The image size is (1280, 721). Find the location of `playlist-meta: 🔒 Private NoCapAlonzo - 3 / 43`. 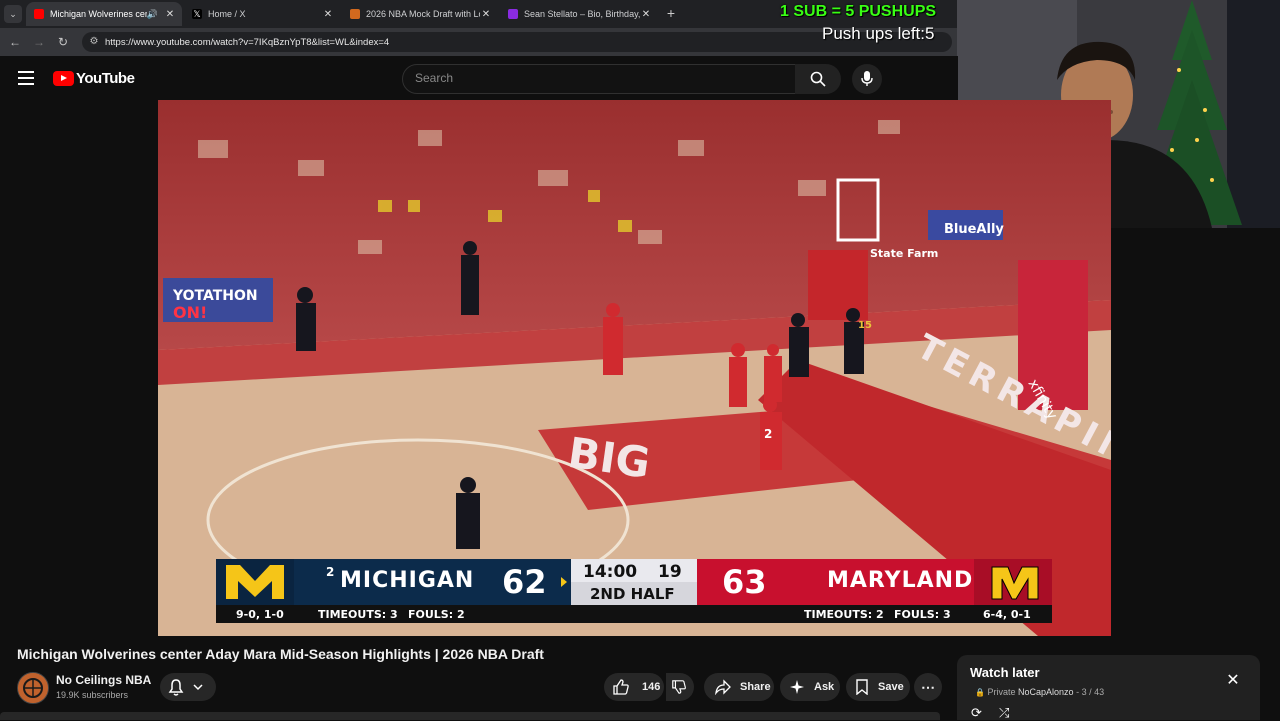

playlist-meta: 🔒 Private NoCapAlonzo - 3 / 43 is located at coordinates (1040, 692).